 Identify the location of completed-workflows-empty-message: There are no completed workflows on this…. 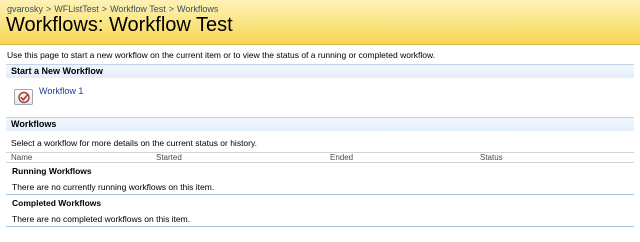
(101, 219).